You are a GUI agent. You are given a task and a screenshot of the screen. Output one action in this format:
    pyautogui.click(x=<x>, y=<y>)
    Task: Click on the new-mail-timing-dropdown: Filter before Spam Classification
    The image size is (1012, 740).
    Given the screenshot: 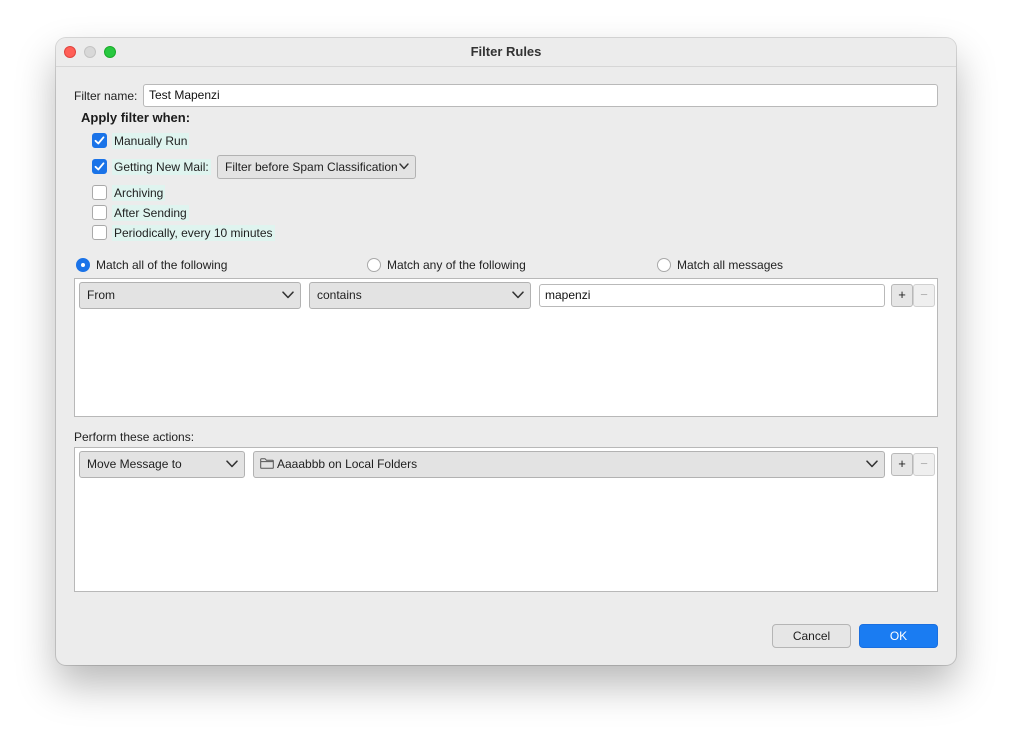 What is the action you would take?
    pyautogui.click(x=316, y=167)
    